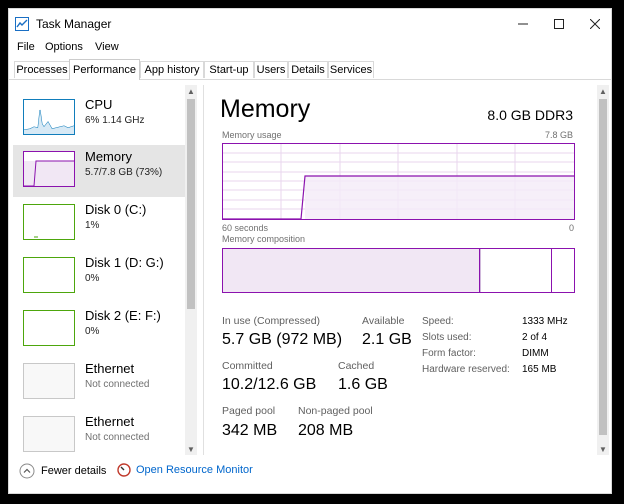 The height and width of the screenshot is (504, 624). I want to click on sidebar-item-disk-0: Disk 0 (C:) 1%, so click(99, 224).